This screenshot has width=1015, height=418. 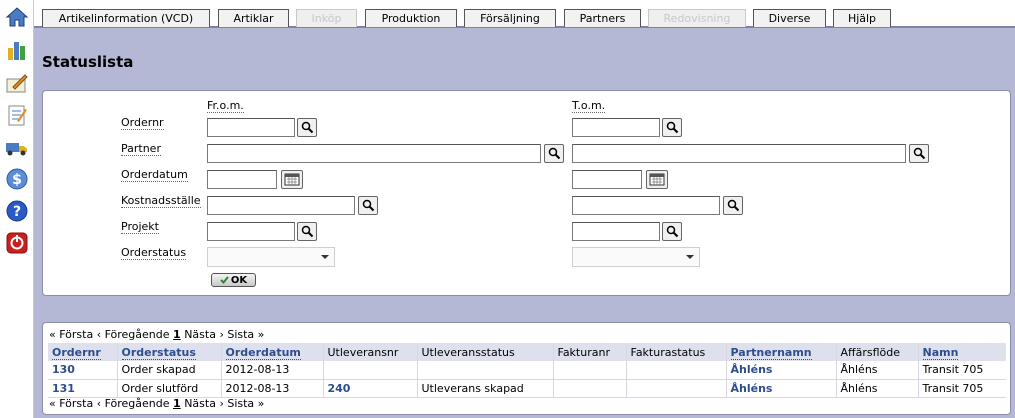 What do you see at coordinates (17, 50) in the screenshot?
I see `bar-chart-icon` at bounding box center [17, 50].